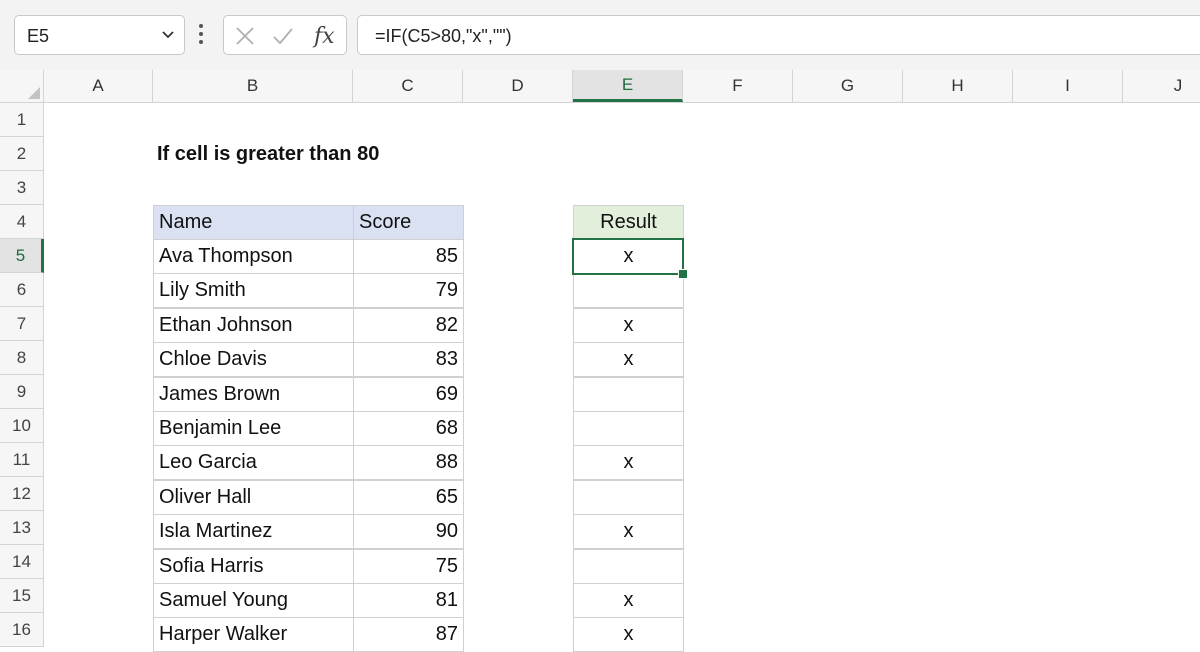 The height and width of the screenshot is (652, 1200). I want to click on column-header-i: I, so click(1068, 86).